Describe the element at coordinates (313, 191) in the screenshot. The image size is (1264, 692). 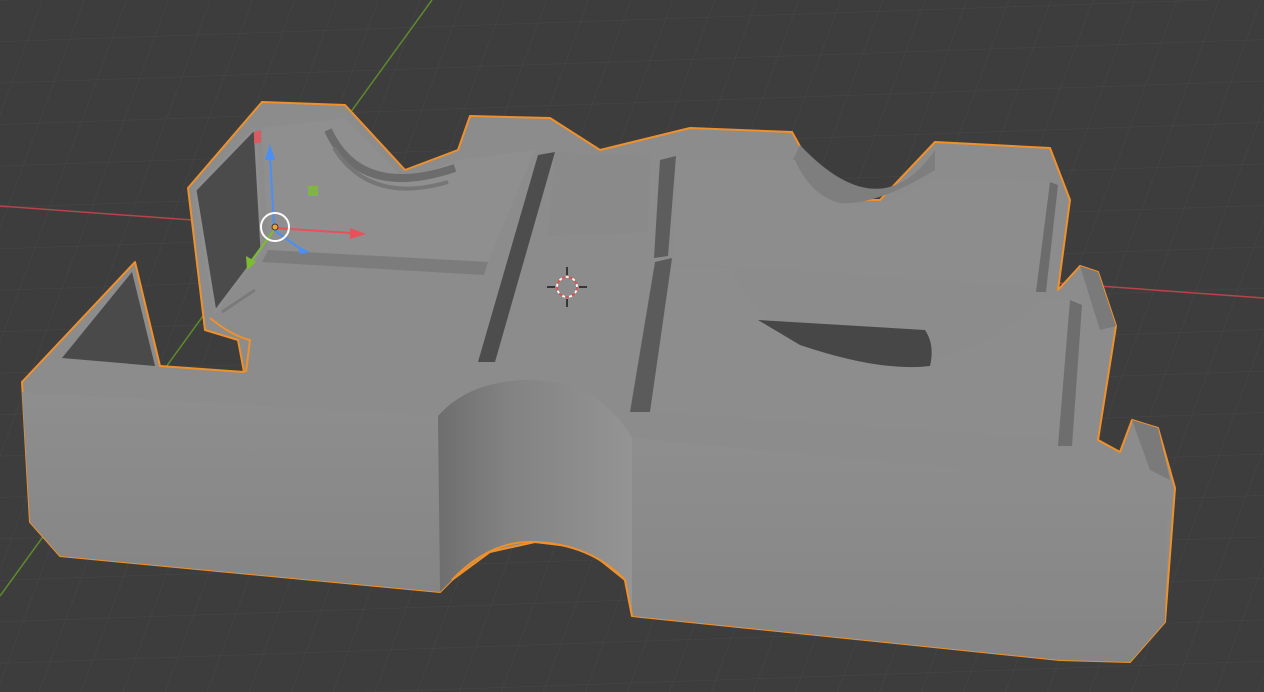
I see `gizmo-xy-plane-handle` at that location.